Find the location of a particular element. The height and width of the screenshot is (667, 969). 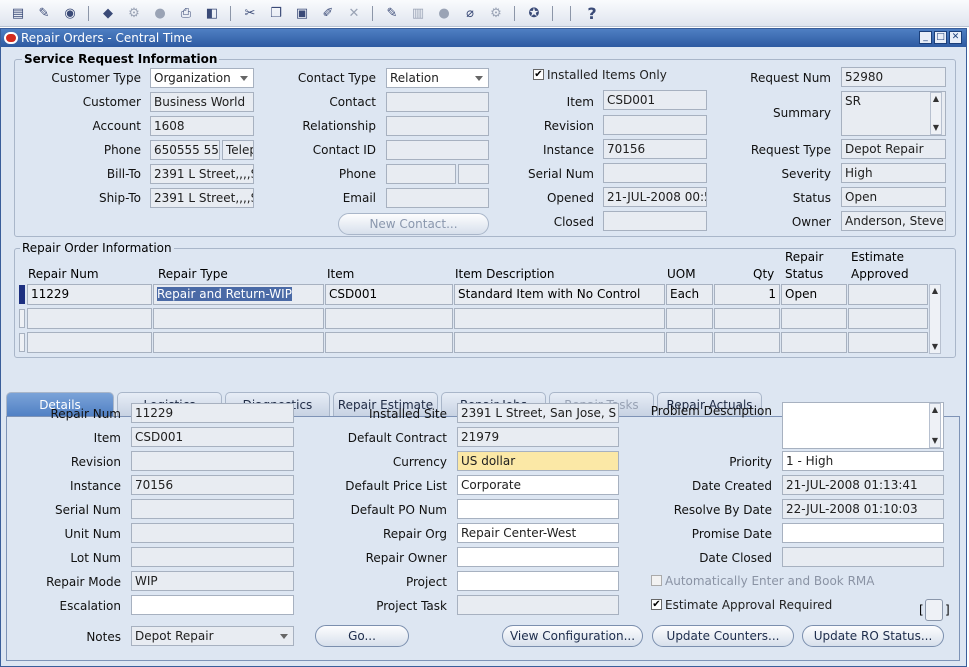

next-step-icon: ⚙ is located at coordinates (134, 13).